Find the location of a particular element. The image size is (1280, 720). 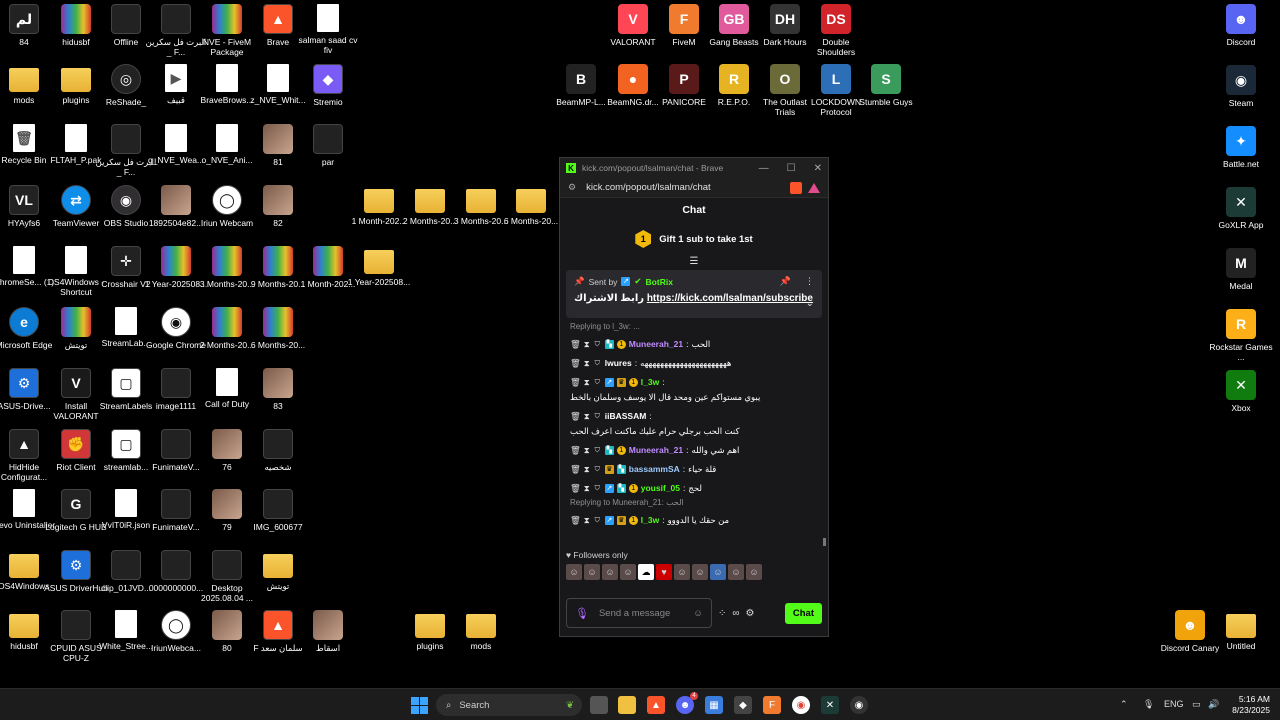

chat-scrollbar is located at coordinates (824, 542).